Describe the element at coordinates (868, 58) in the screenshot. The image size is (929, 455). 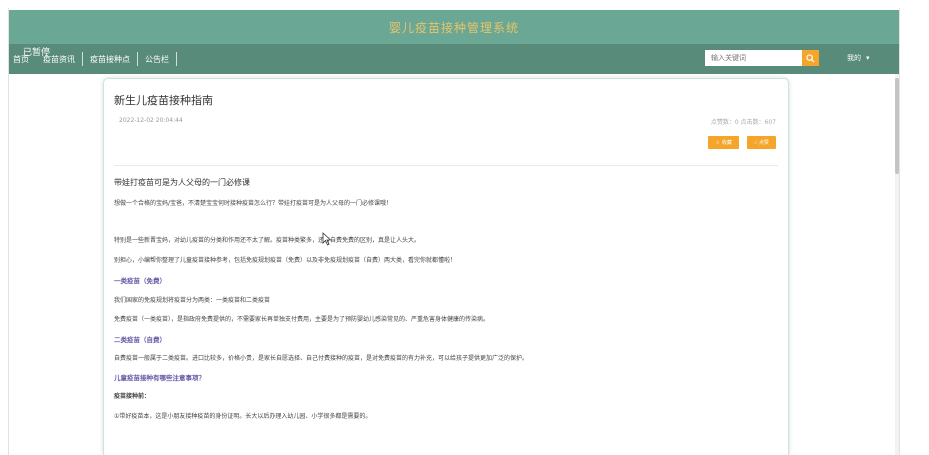
I see `chevron-down-icon: ▾` at that location.